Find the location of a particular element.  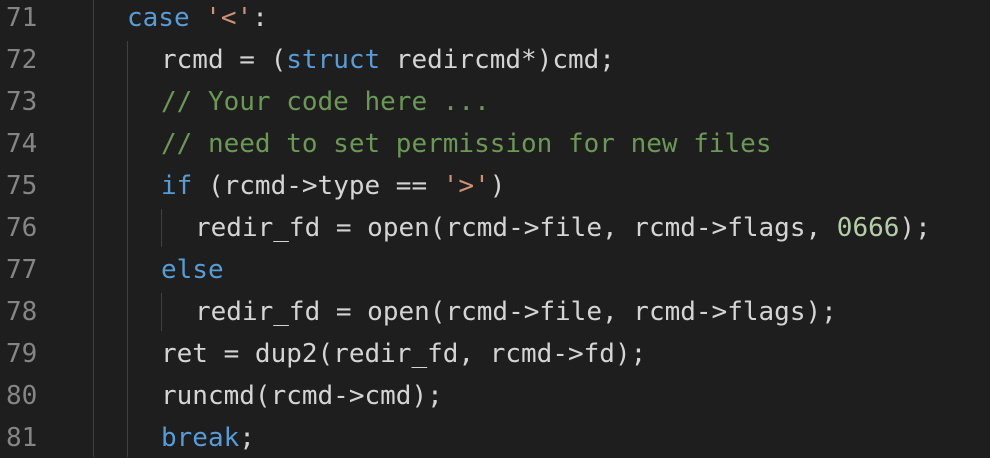

comment-token: // need to set permission for new files is located at coordinates (466, 144).